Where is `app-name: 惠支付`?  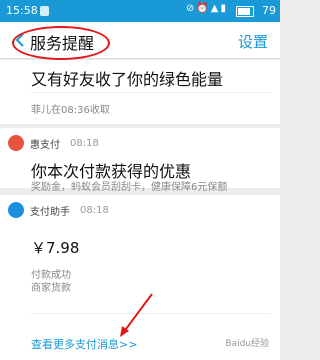 app-name: 惠支付 is located at coordinates (45, 145).